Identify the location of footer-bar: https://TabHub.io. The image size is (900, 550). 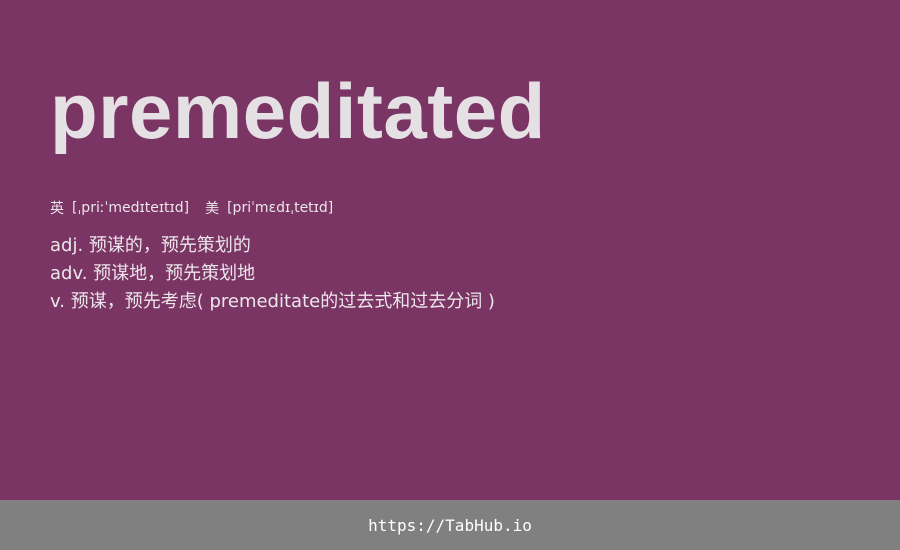
(450, 525).